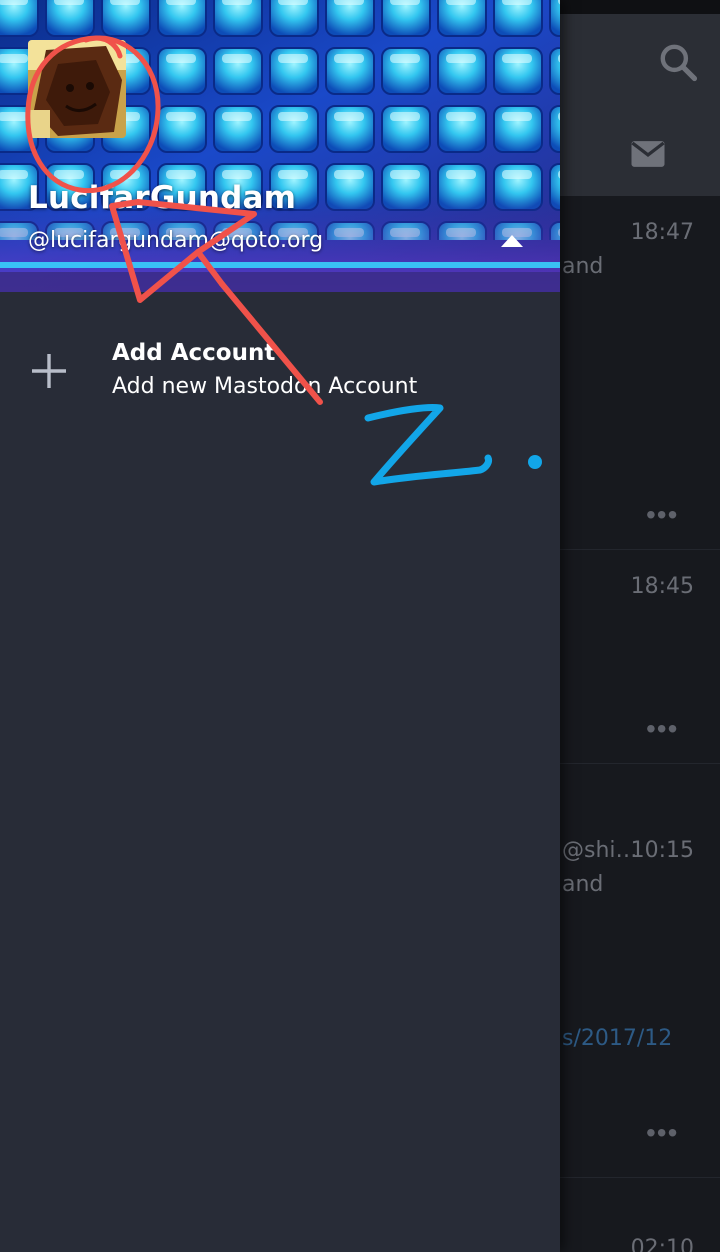 This screenshot has width=720, height=1252. What do you see at coordinates (662, 850) in the screenshot?
I see `post-time: 10:15` at bounding box center [662, 850].